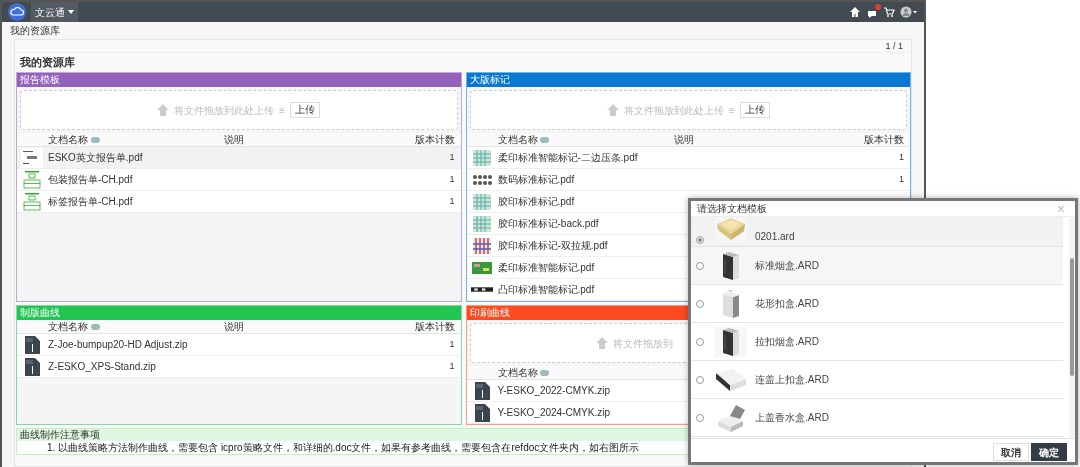  I want to click on page-title: 我的资源库, so click(35, 31).